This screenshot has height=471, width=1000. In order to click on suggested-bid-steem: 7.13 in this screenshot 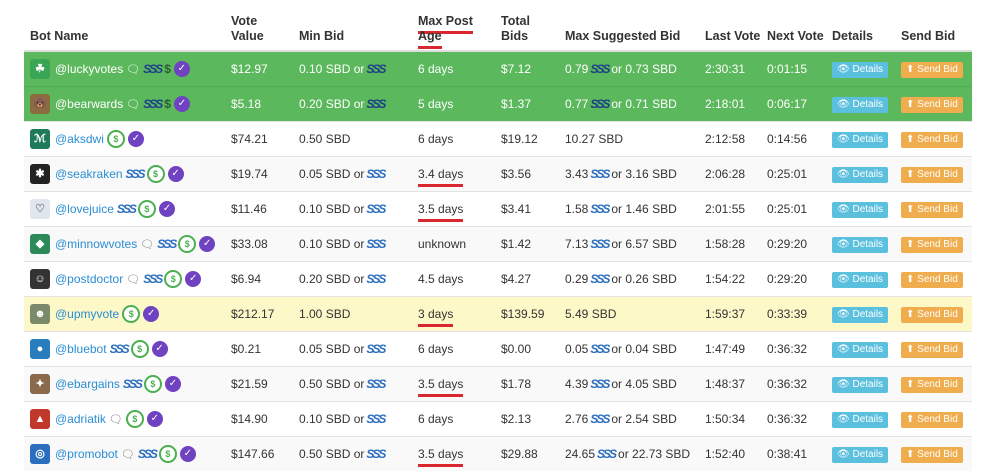, I will do `click(576, 244)`.